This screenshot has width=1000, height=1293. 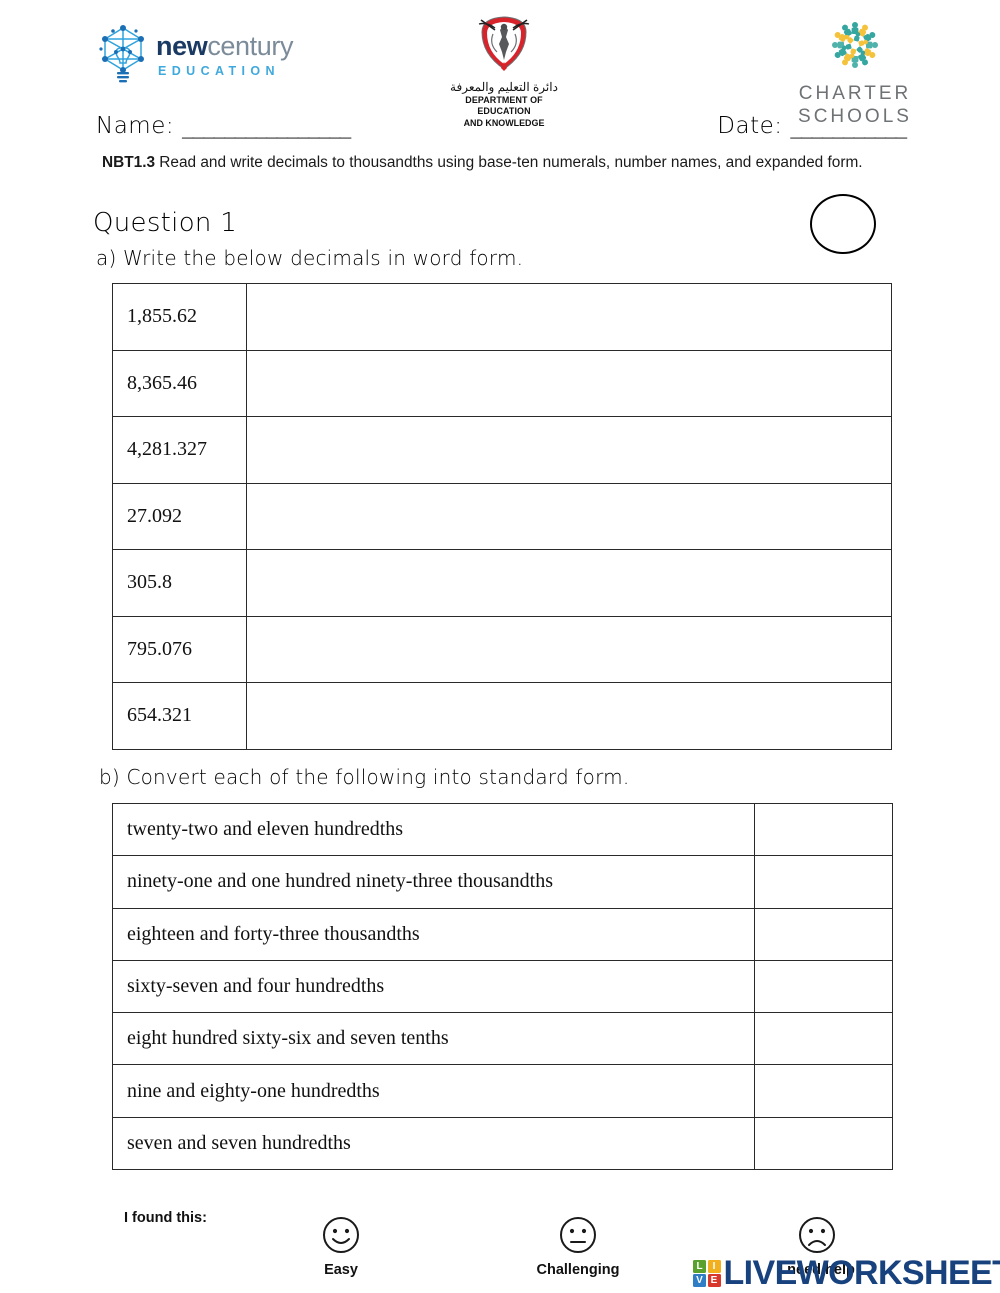 I want to click on charter-schools-logo: CHARTER SCHOOLS, so click(x=855, y=73).